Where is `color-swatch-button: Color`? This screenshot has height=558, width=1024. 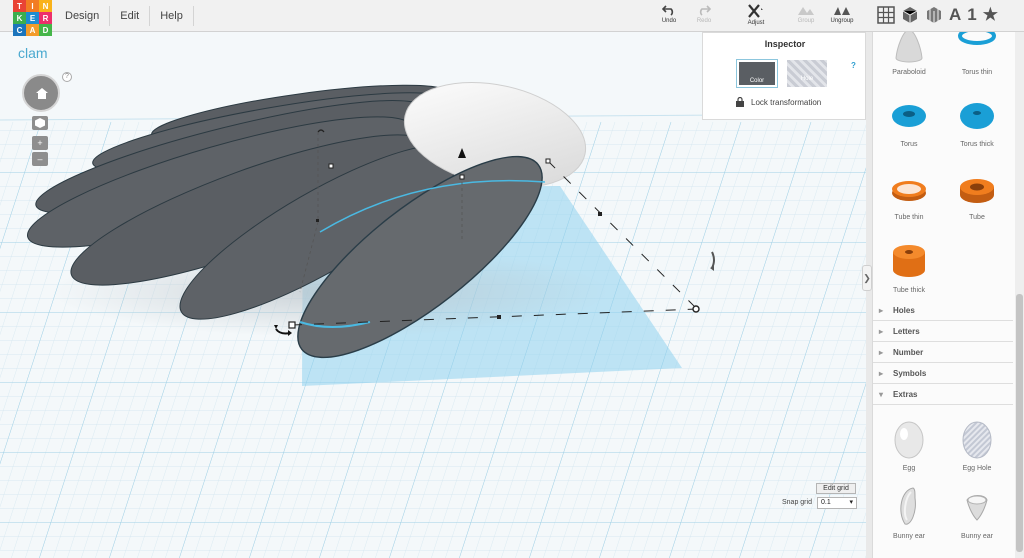 color-swatch-button: Color is located at coordinates (757, 73).